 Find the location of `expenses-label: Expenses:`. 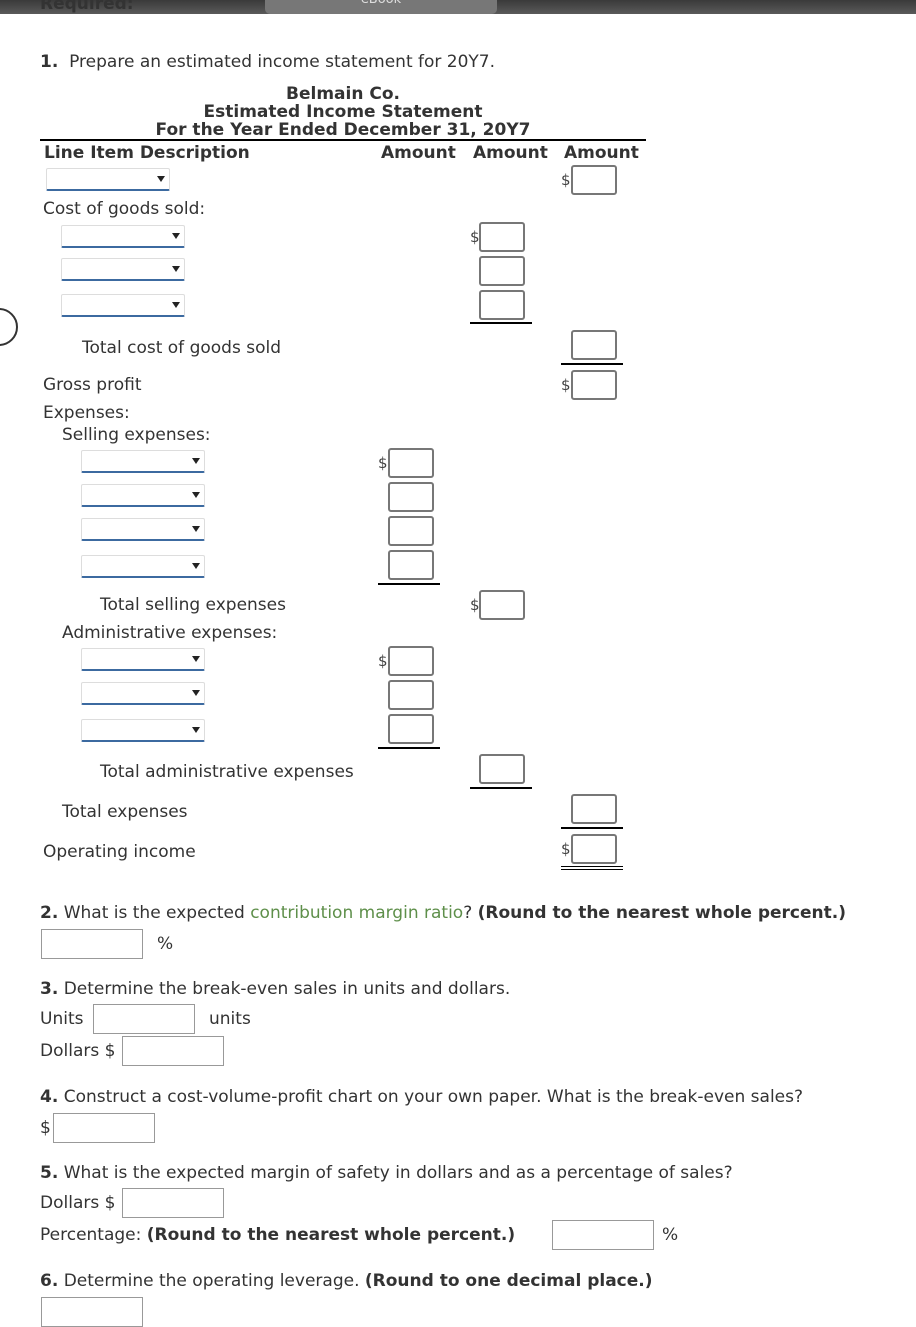

expenses-label: Expenses: is located at coordinates (86, 413).